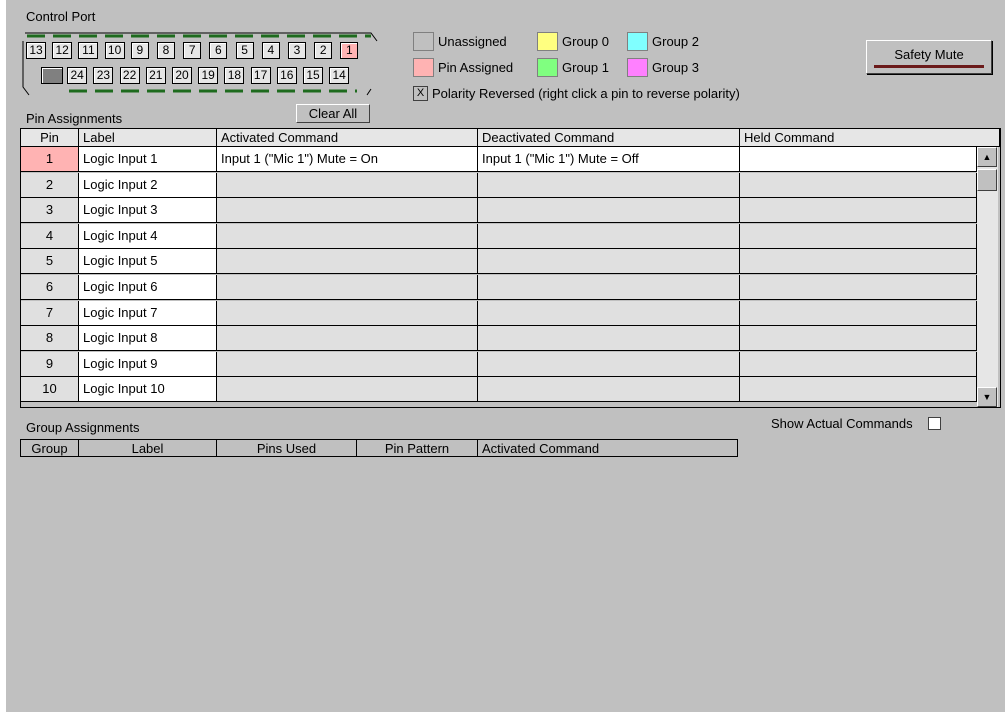 This screenshot has width=1005, height=712. I want to click on pin-cell-label: Logic Input 3, so click(148, 211).